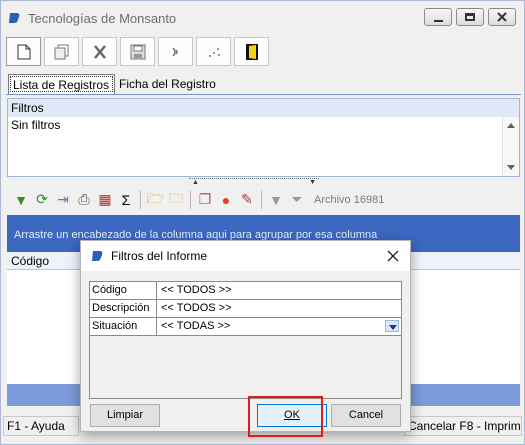 Image resolution: width=525 pixels, height=445 pixels. What do you see at coordinates (263, 108) in the screenshot?
I see `filters-header: Filtros` at bounding box center [263, 108].